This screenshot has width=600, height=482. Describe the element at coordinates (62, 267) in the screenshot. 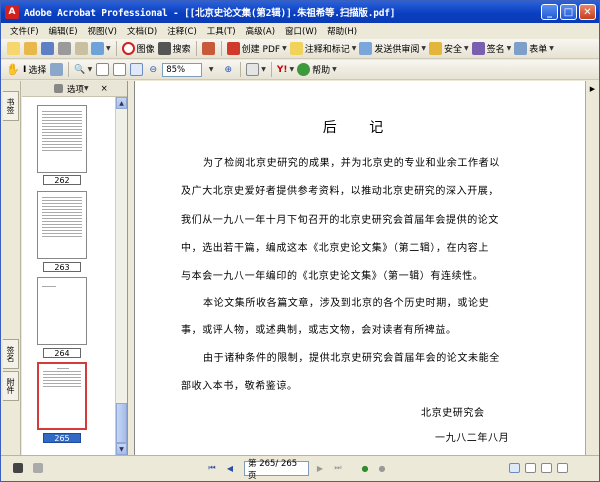

I see `thumbnail-label: 263` at that location.